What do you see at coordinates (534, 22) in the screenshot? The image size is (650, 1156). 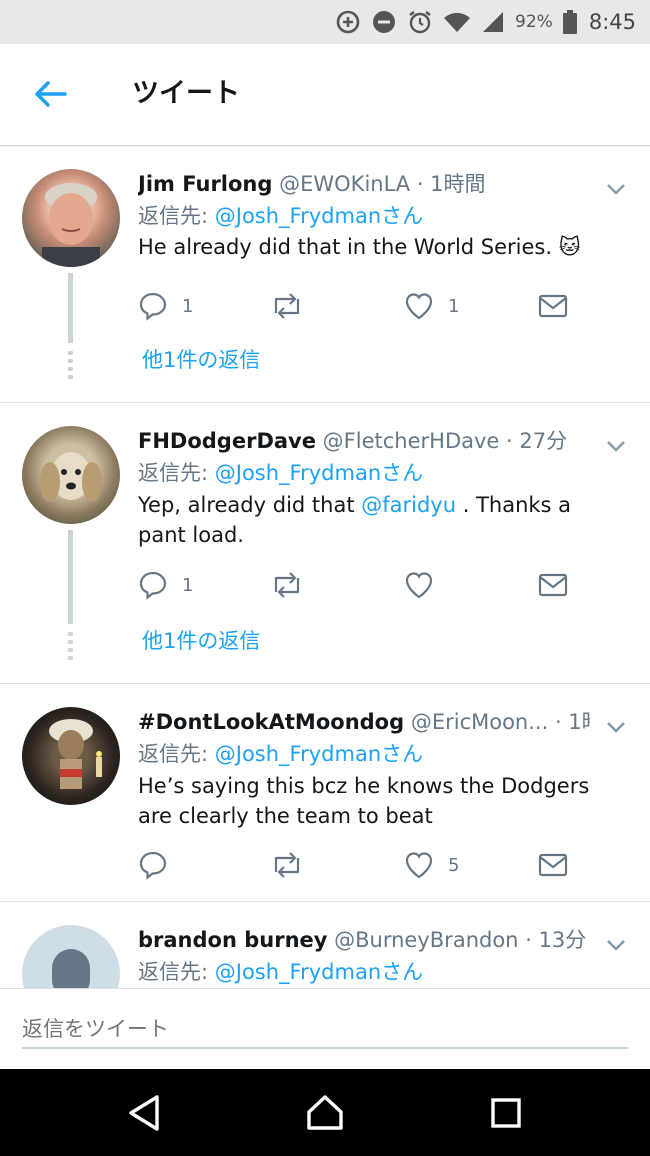 I see `battery-percentage: 92%` at bounding box center [534, 22].